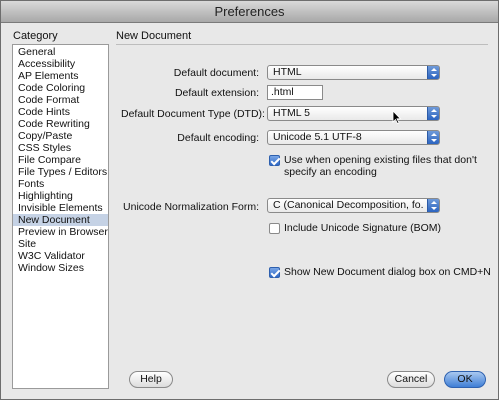 Image resolution: width=499 pixels, height=400 pixels. I want to click on include-bom-row: Include Unicode Signature (BOM), so click(369, 229).